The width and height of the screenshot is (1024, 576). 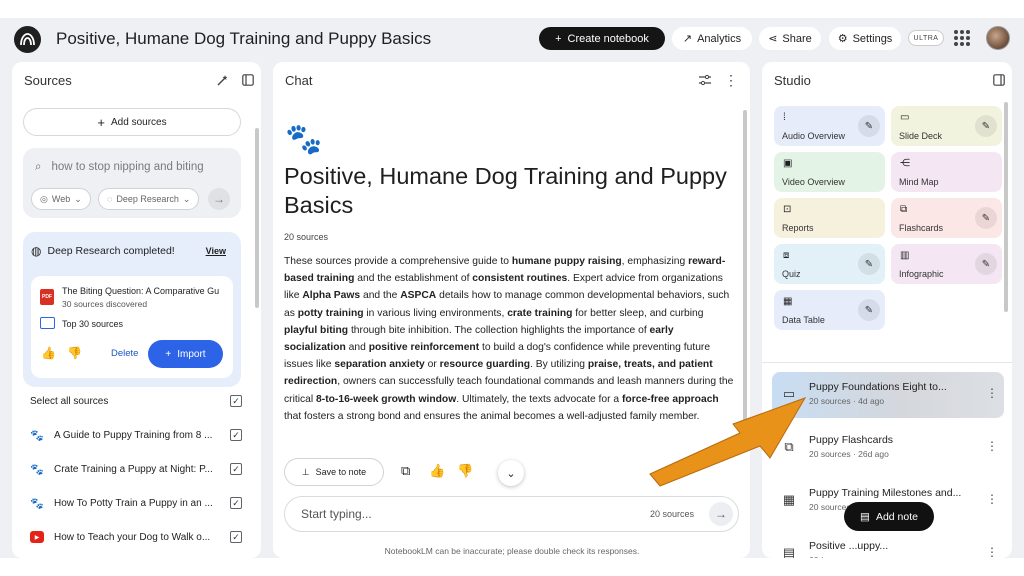 What do you see at coordinates (946, 218) in the screenshot?
I see `studio-tile: ⧉ Flashcards ✎` at bounding box center [946, 218].